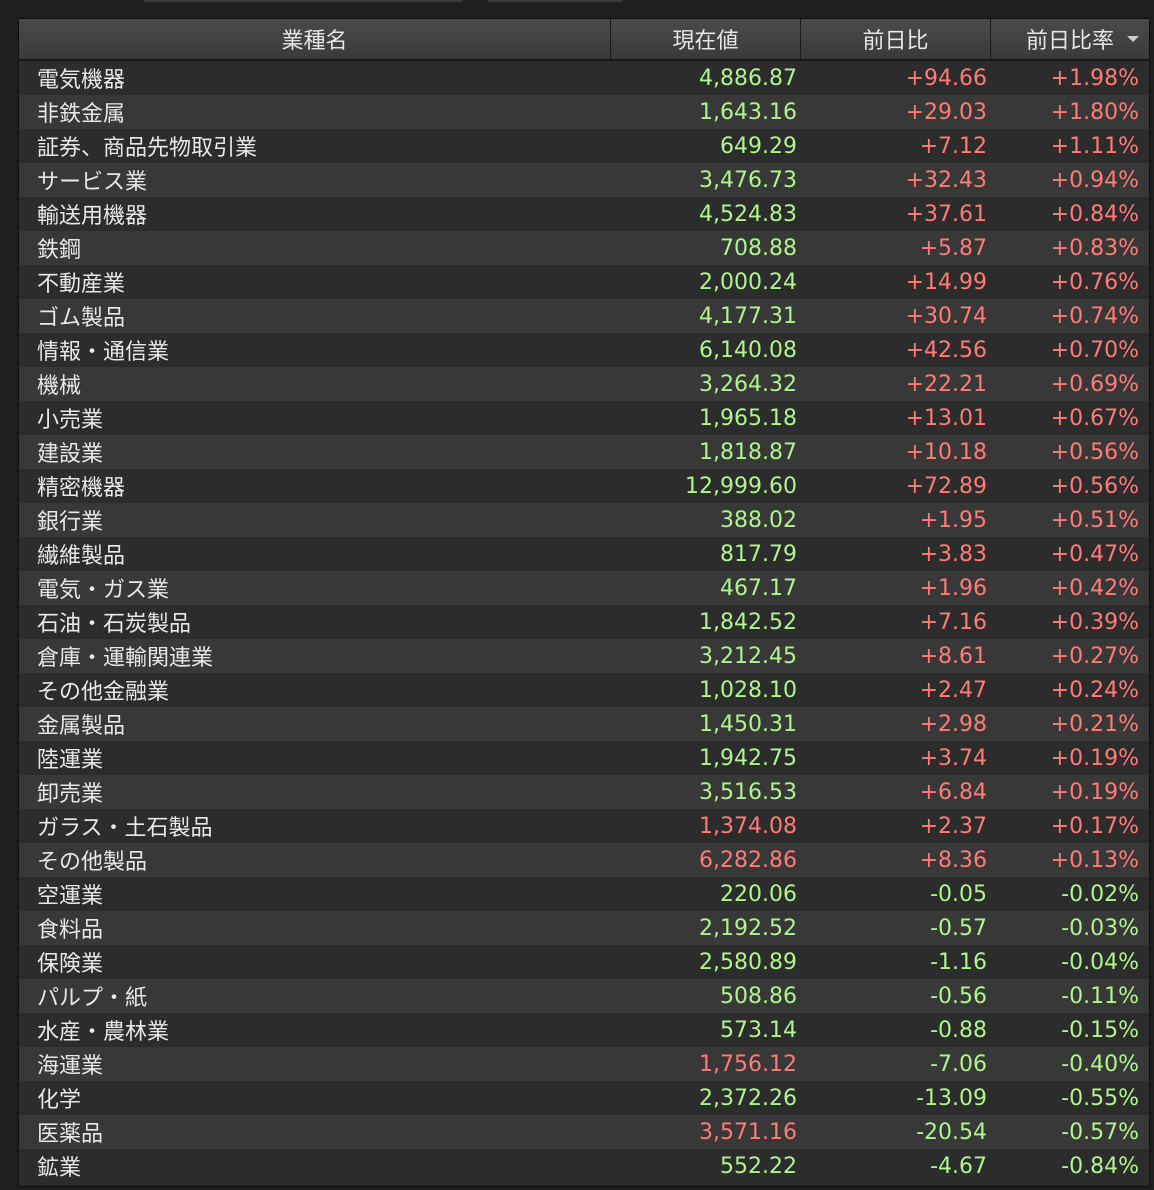 The image size is (1154, 1190). I want to click on sector-name: 卸売業, so click(70, 794).